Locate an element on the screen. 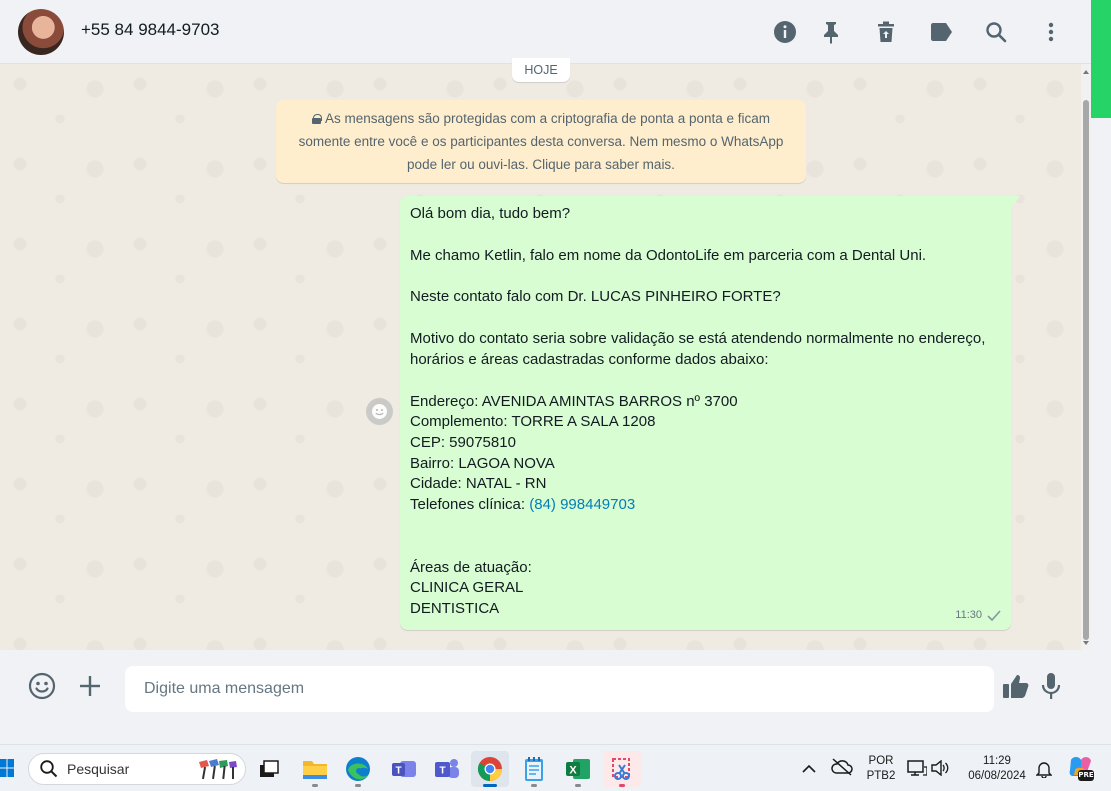 Image resolution: width=1111 pixels, height=791 pixels. clock-time: 11:29 is located at coordinates (997, 761).